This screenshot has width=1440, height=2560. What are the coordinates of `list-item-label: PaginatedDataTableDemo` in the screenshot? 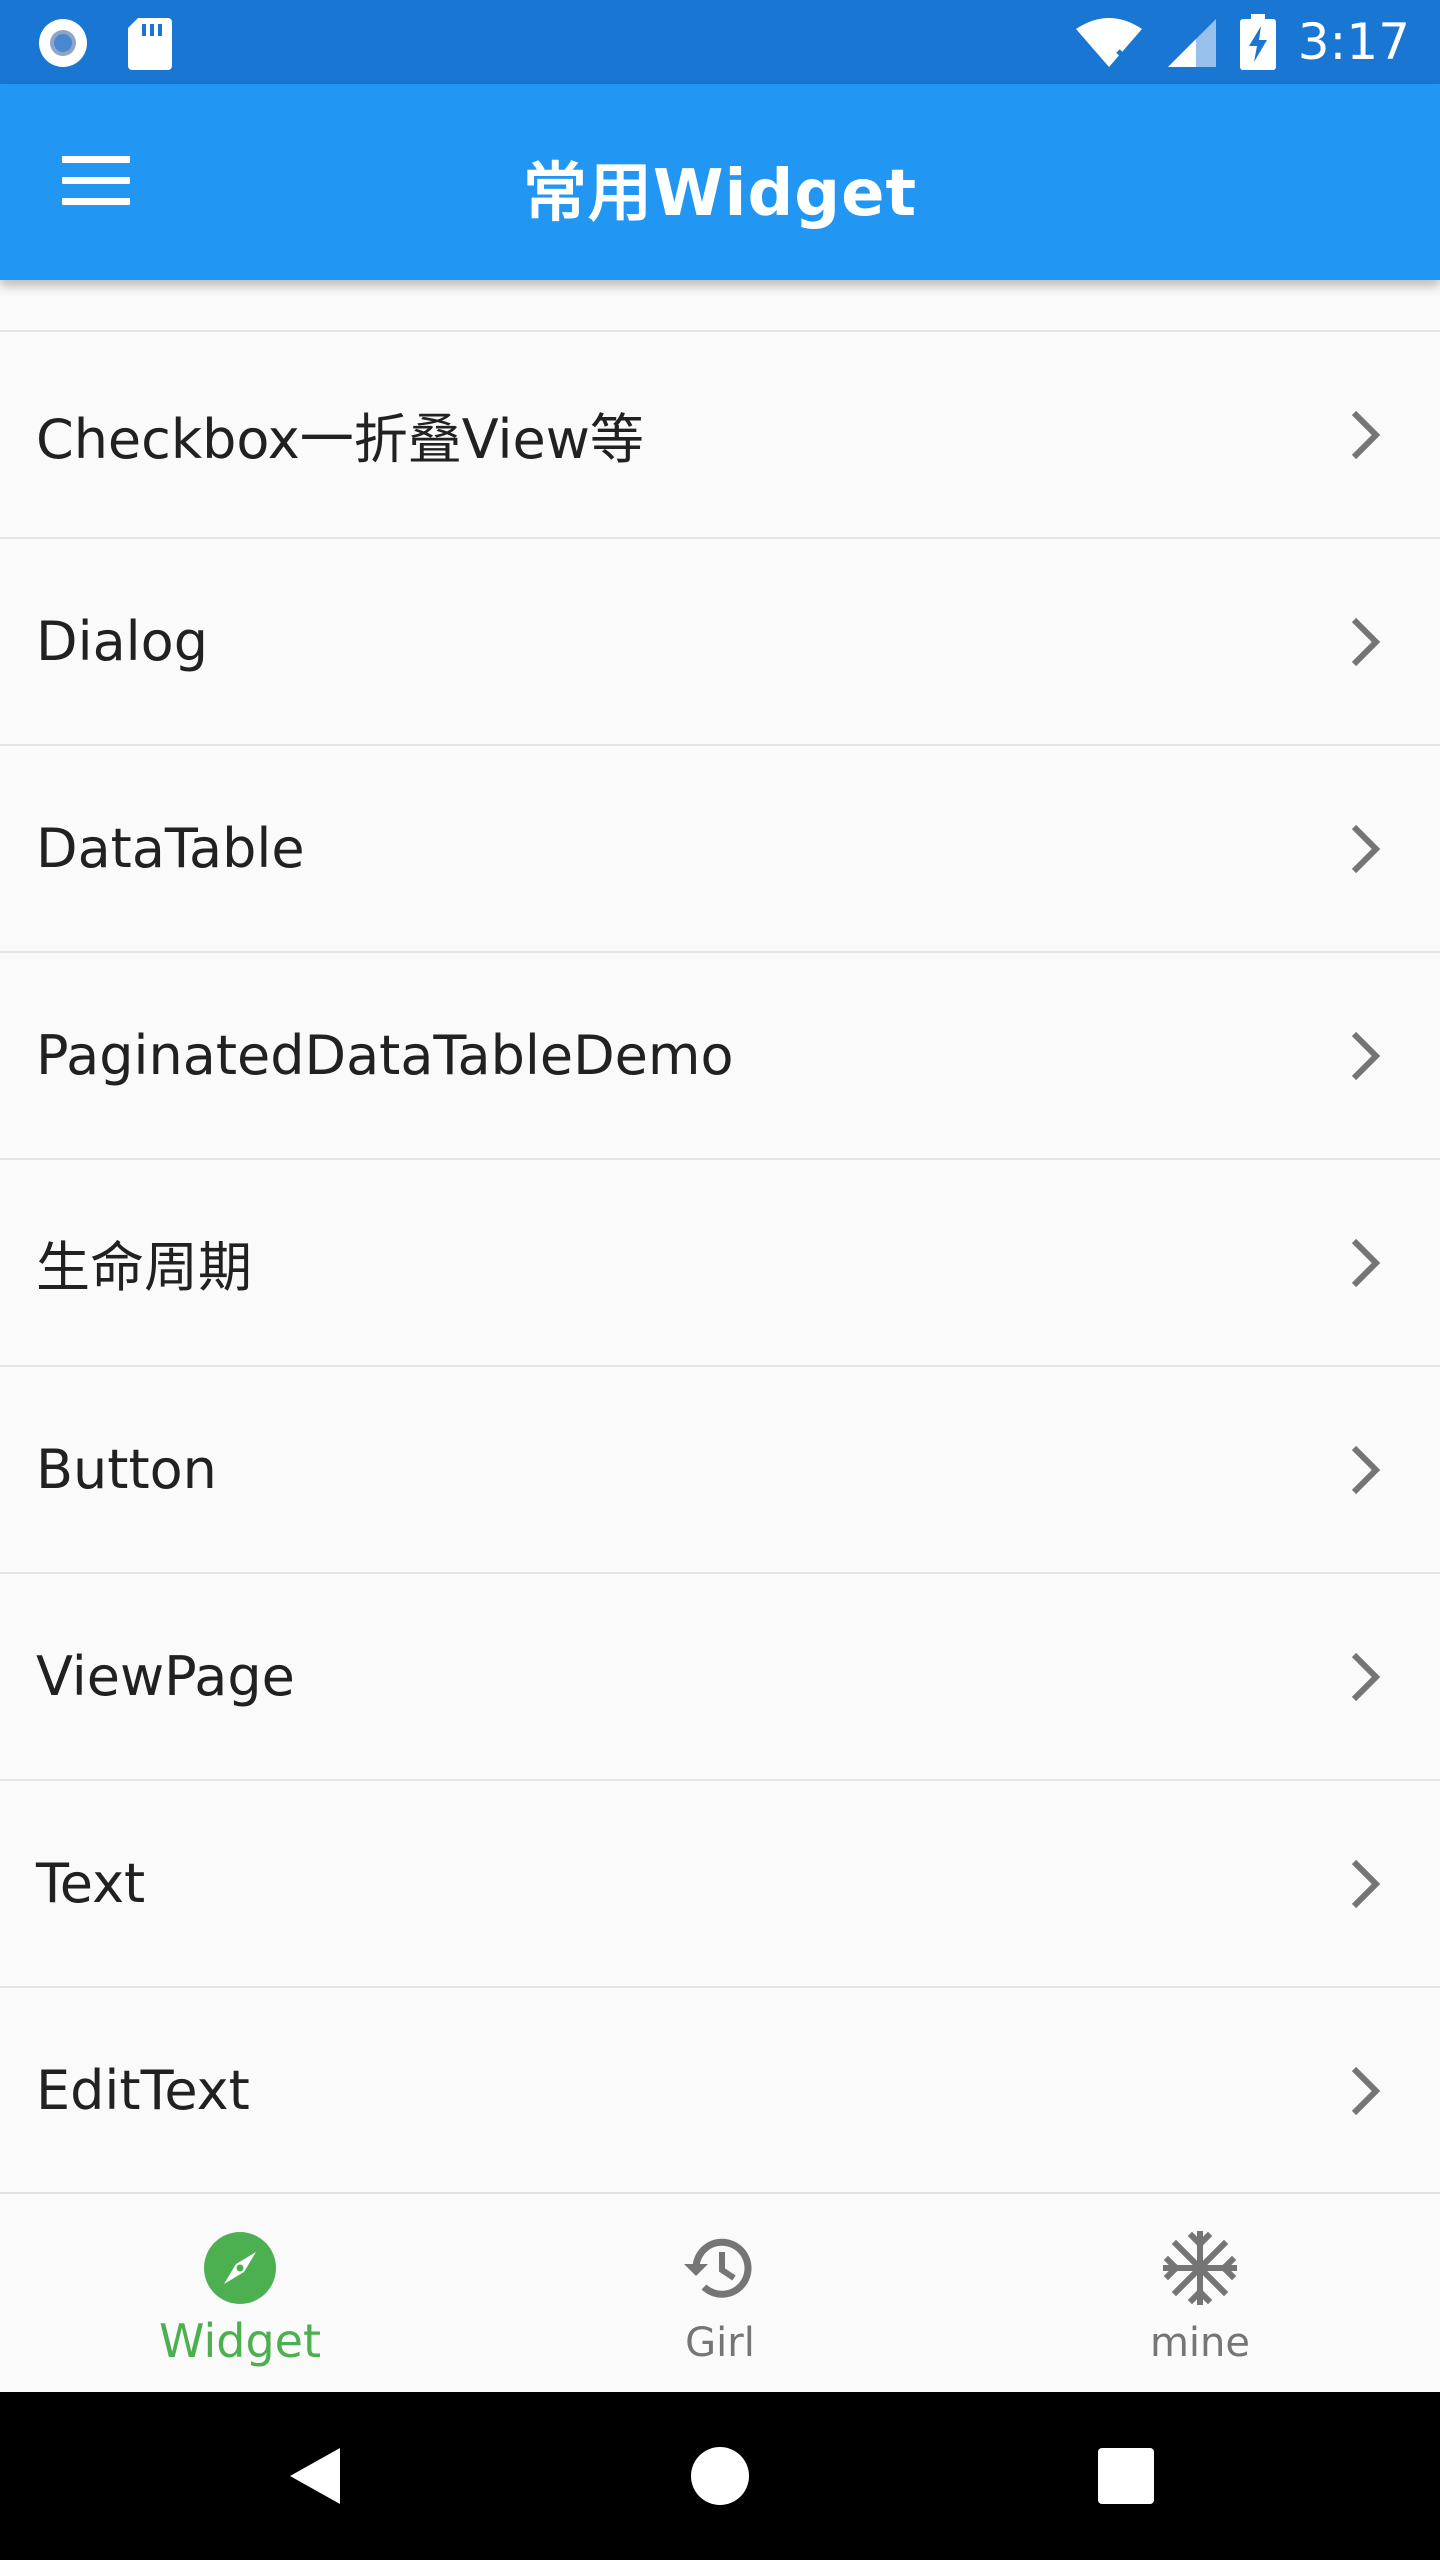 It's located at (385, 1055).